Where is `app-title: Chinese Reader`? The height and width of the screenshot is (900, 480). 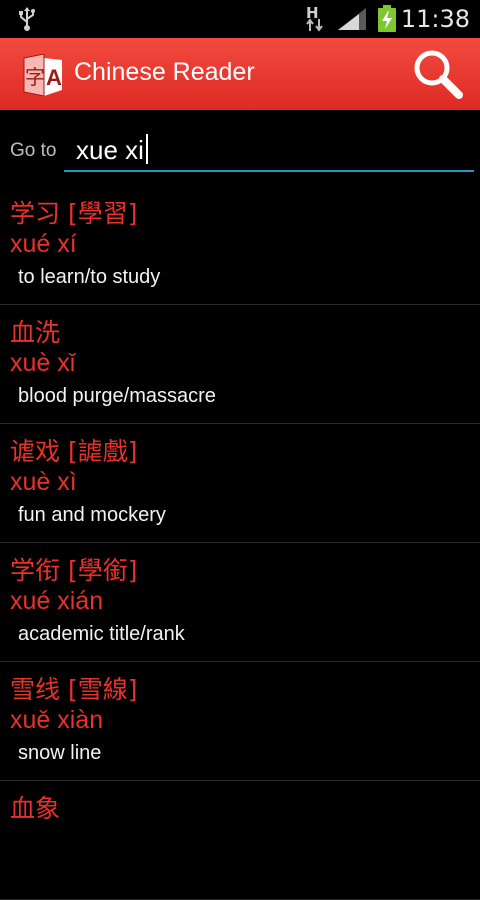 app-title: Chinese Reader is located at coordinates (164, 72).